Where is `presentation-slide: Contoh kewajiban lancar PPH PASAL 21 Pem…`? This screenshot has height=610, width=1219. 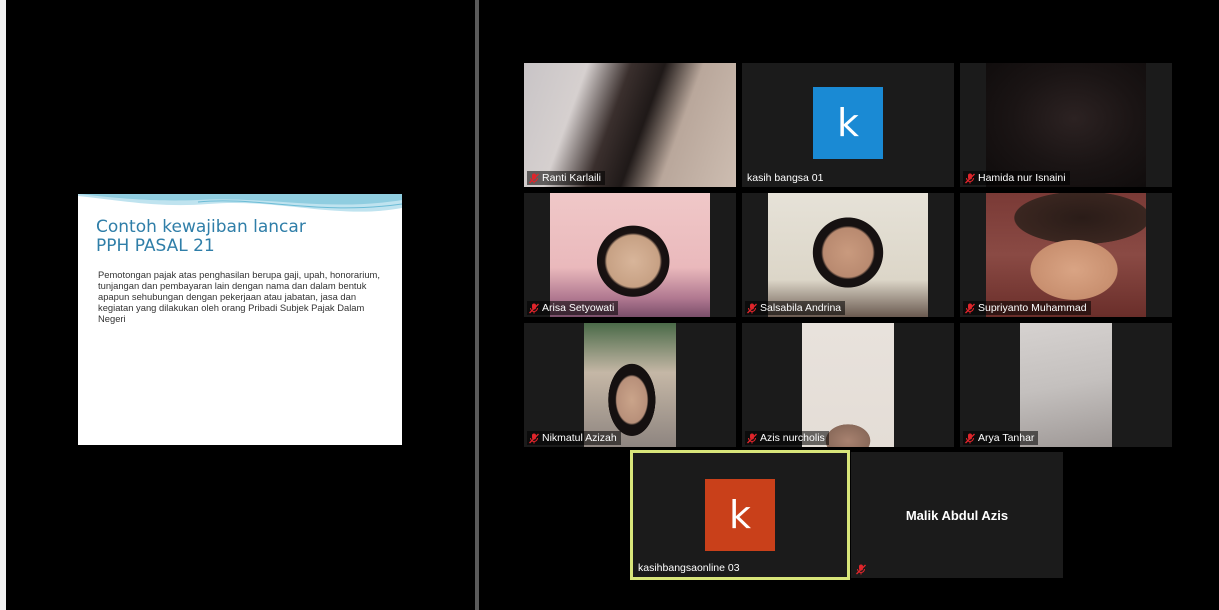 presentation-slide: Contoh kewajiban lancar PPH PASAL 21 Pem… is located at coordinates (240, 319).